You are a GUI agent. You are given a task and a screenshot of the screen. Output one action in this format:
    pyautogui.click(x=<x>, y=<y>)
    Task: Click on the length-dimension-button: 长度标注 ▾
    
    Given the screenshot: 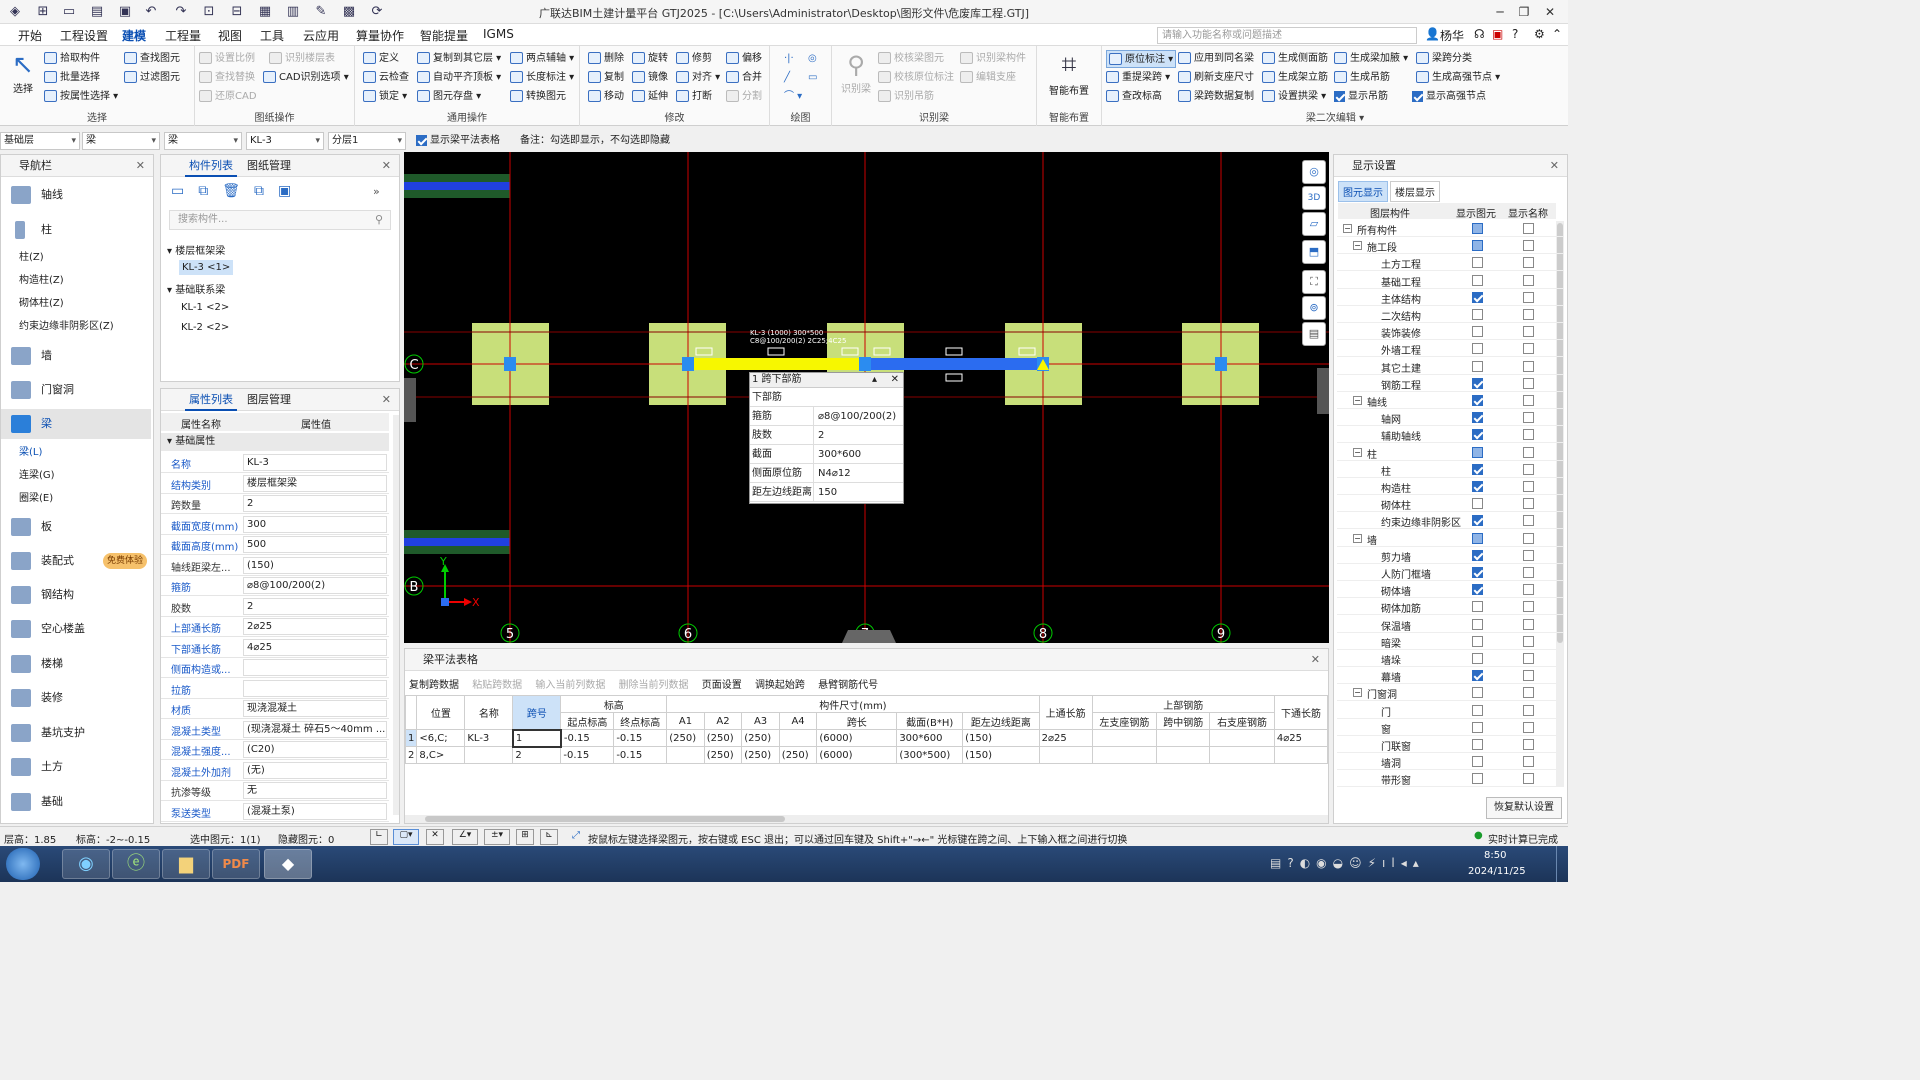 What is the action you would take?
    pyautogui.click(x=542, y=78)
    